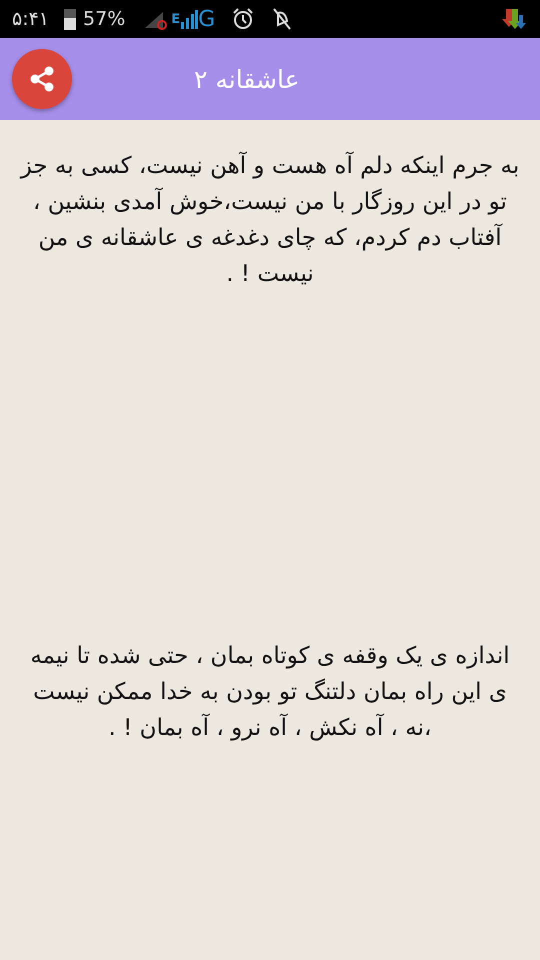 The width and height of the screenshot is (540, 960). What do you see at coordinates (42, 79) in the screenshot?
I see `share-button` at bounding box center [42, 79].